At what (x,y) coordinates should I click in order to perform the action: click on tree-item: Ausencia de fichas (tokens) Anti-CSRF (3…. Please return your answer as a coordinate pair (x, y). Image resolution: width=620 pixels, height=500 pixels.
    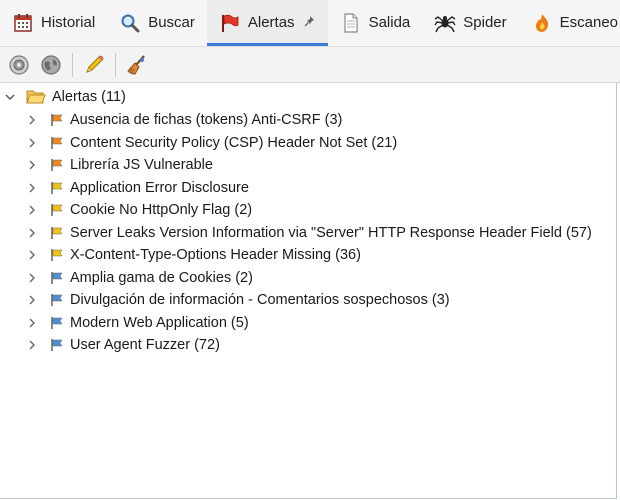
    Looking at the image, I should click on (184, 120).